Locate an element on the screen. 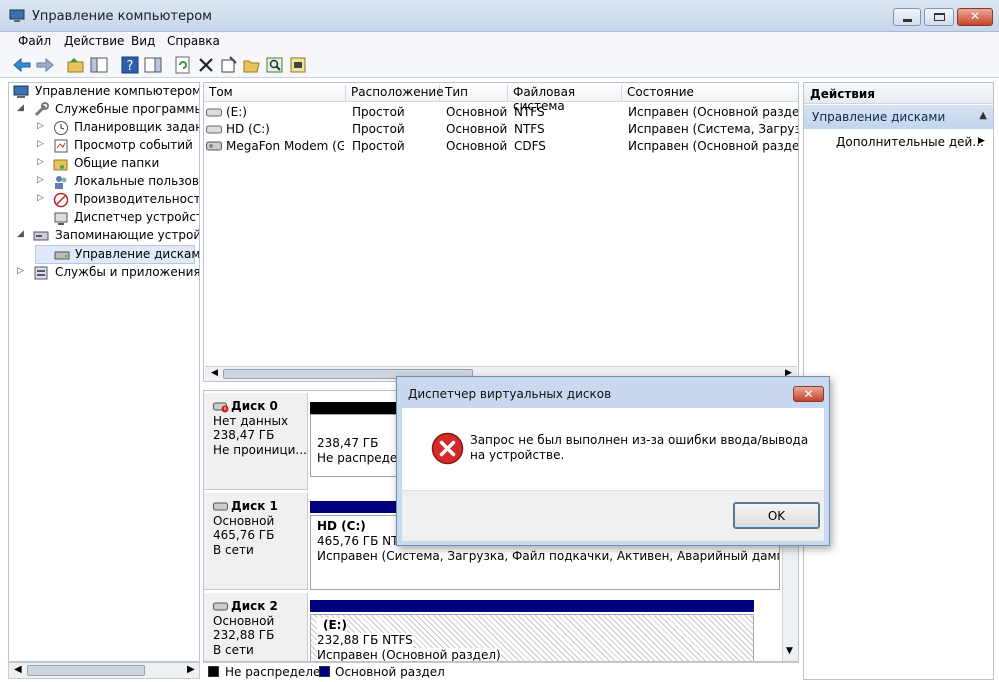 This screenshot has width=999, height=682. restore-icon is located at coordinates (939, 17).